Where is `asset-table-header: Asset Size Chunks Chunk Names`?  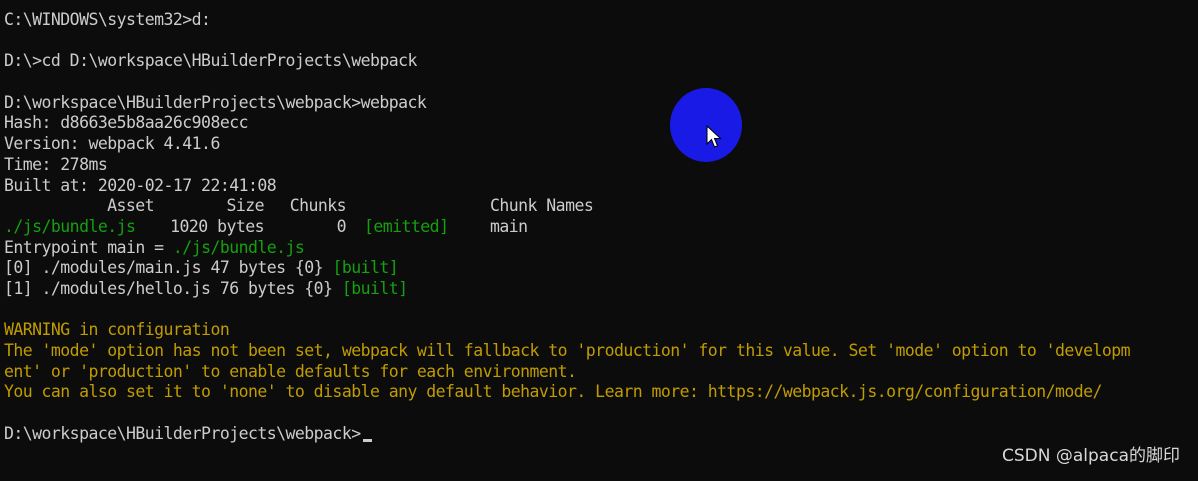 asset-table-header: Asset Size Chunks Chunk Names is located at coordinates (601, 206).